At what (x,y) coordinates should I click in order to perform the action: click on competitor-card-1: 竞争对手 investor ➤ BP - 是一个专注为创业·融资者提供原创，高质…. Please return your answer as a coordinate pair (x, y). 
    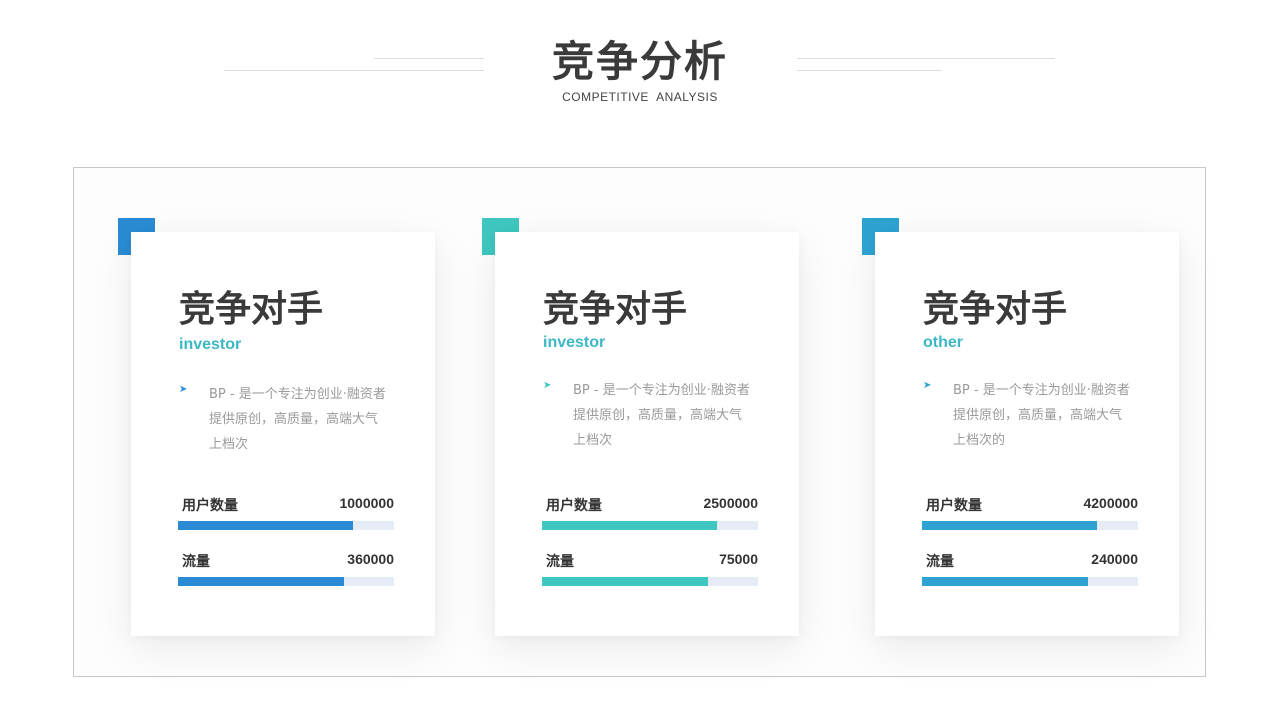
    Looking at the image, I should click on (277, 428).